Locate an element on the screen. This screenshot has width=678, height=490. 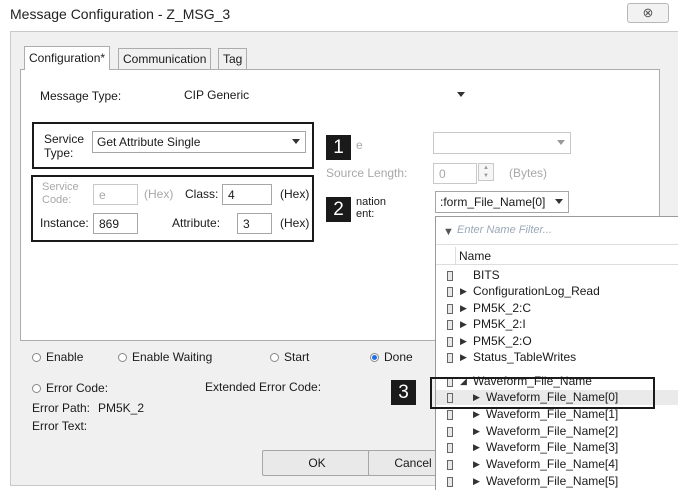
tag-name: PM5K_2:O is located at coordinates (502, 341).